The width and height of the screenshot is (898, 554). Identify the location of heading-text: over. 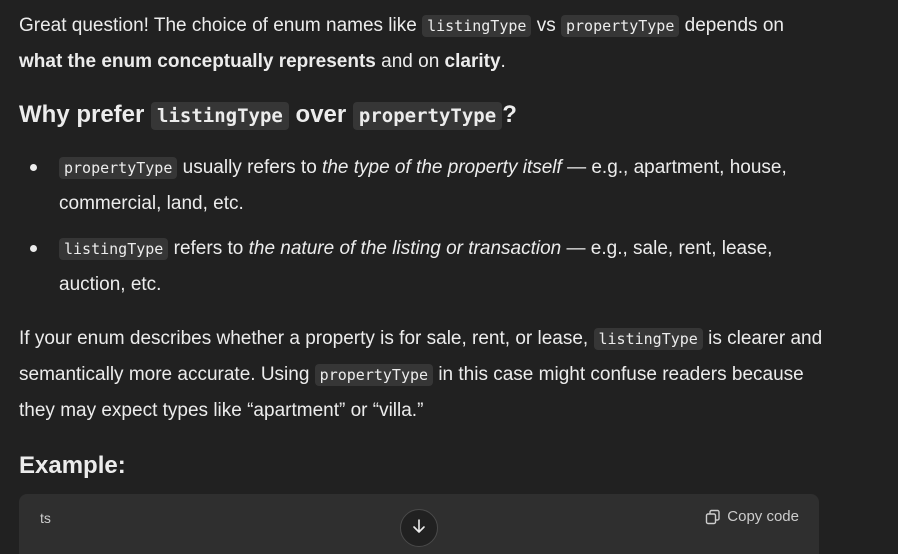
(320, 114).